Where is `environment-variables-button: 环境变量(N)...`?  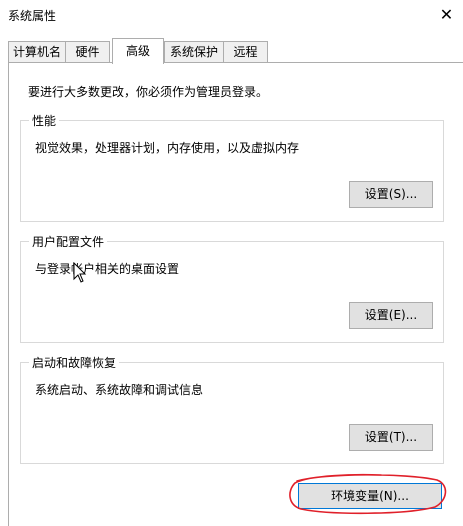 environment-variables-button: 环境变量(N)... is located at coordinates (370, 496).